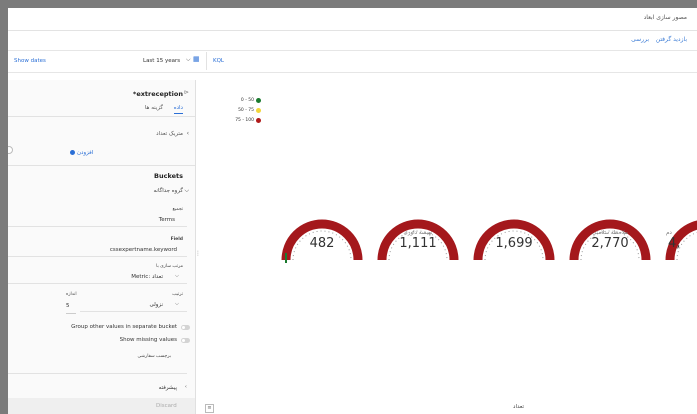 Image resolution: width=697 pixels, height=414 pixels. What do you see at coordinates (185, 327) in the screenshot?
I see `toggle-other-bucket` at bounding box center [185, 327].